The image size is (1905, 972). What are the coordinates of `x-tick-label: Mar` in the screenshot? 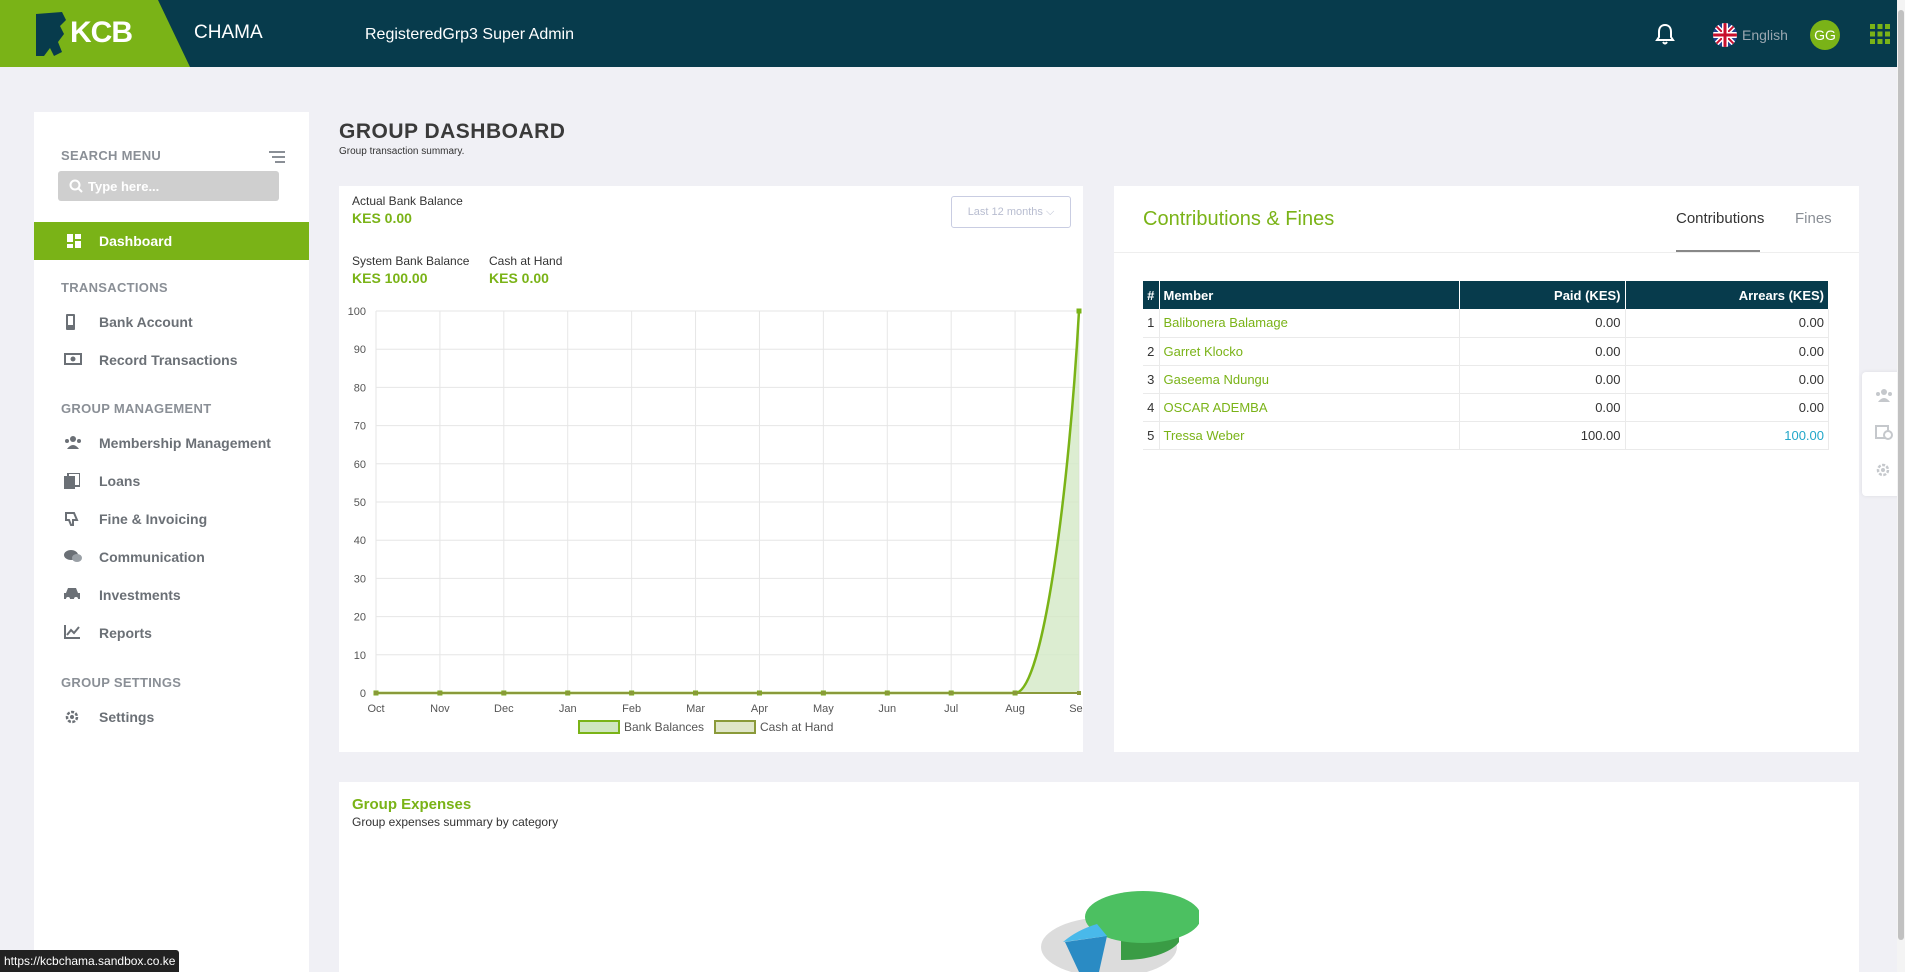 It's located at (695, 709).